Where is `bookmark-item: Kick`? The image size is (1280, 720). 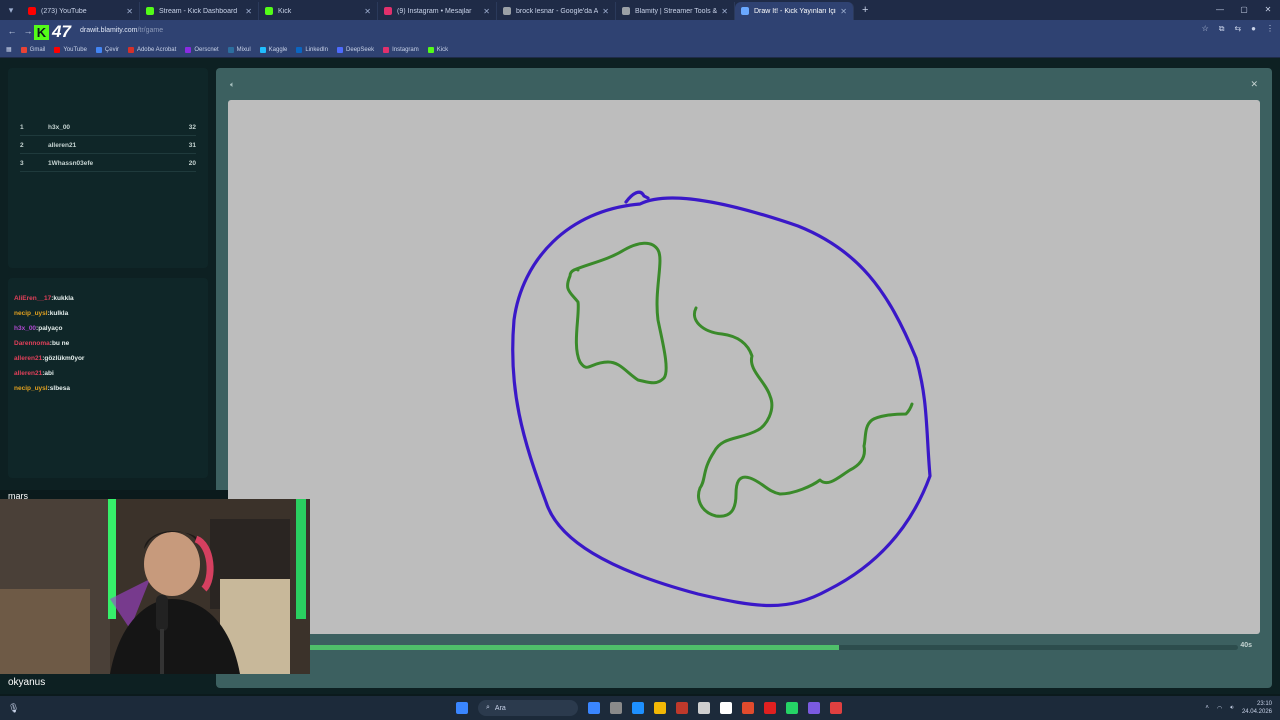 bookmark-item: Kick is located at coordinates (438, 49).